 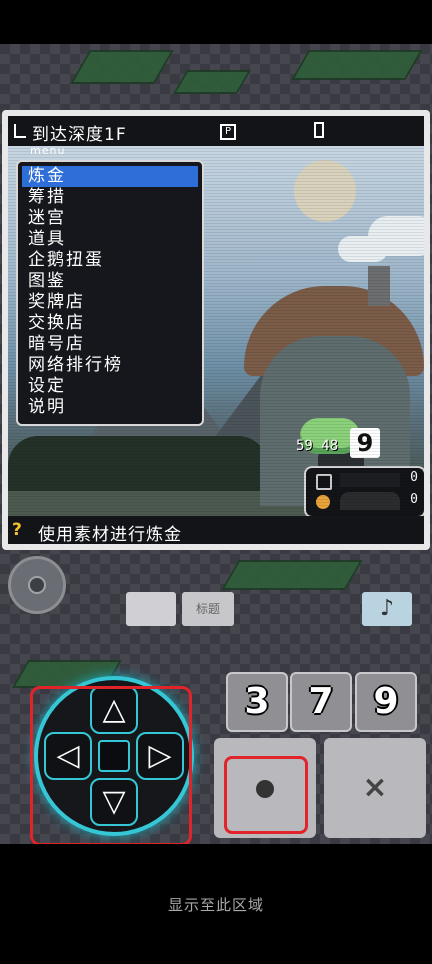 I want to click on menu-item-settings: 设定, so click(x=113, y=386).